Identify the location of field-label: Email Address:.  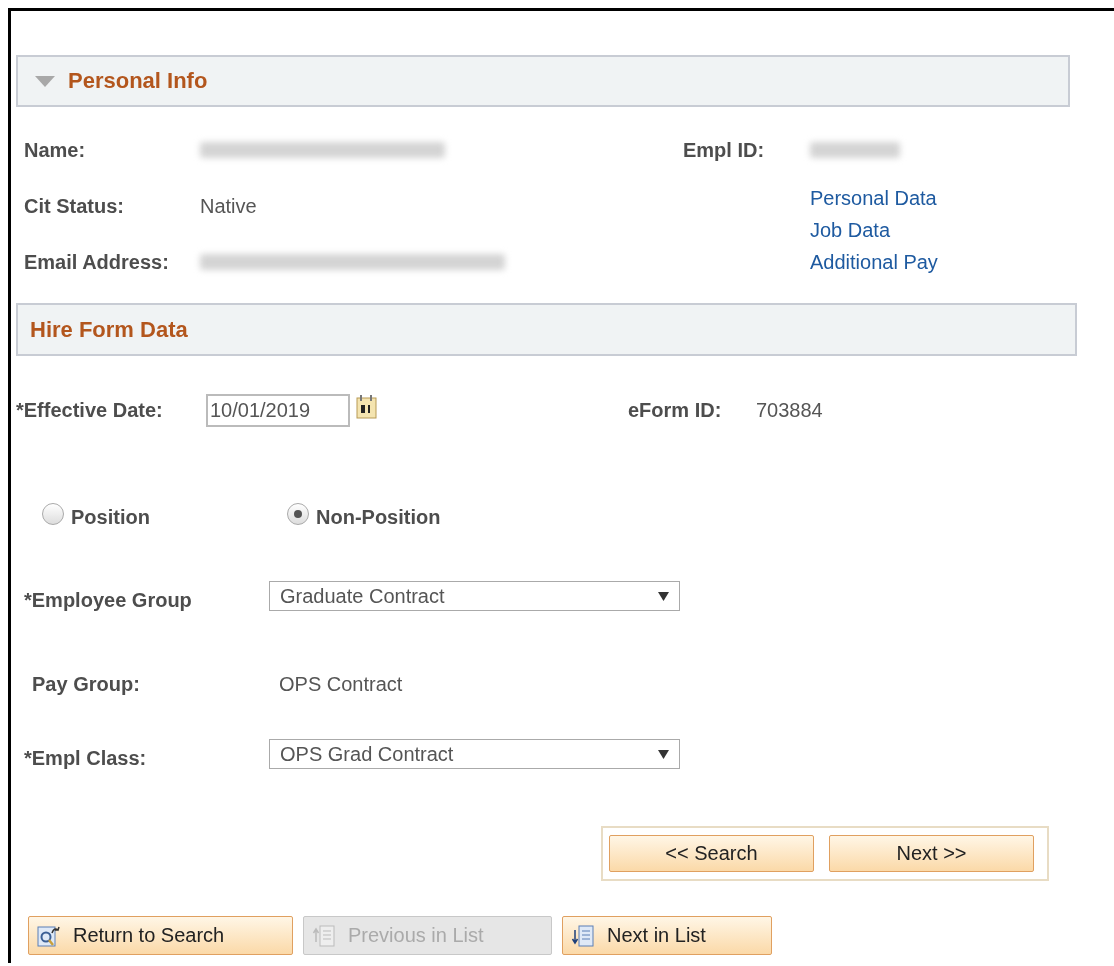
(97, 262).